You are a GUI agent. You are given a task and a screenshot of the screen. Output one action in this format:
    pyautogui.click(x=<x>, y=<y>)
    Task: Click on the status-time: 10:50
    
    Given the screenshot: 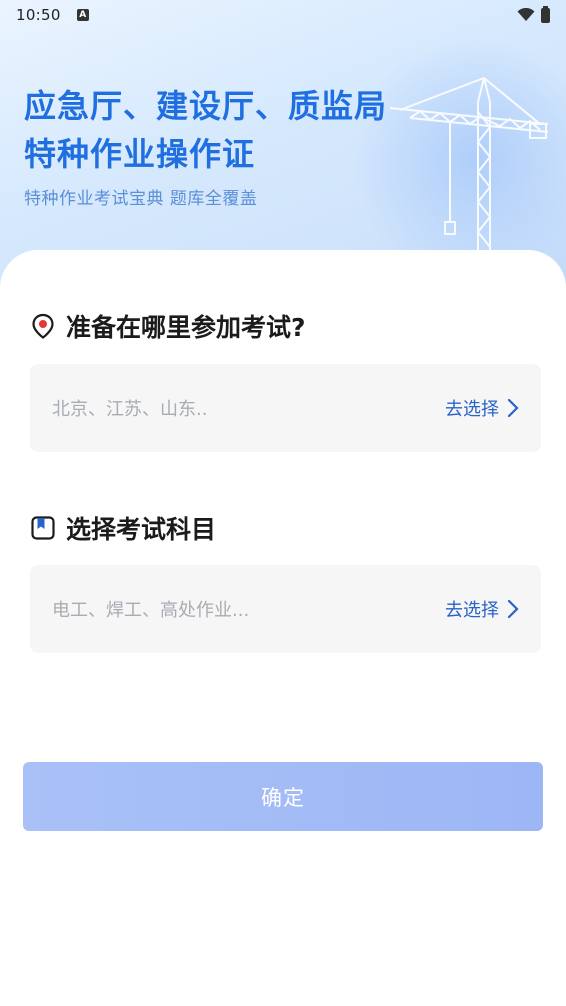 What is the action you would take?
    pyautogui.click(x=38, y=15)
    